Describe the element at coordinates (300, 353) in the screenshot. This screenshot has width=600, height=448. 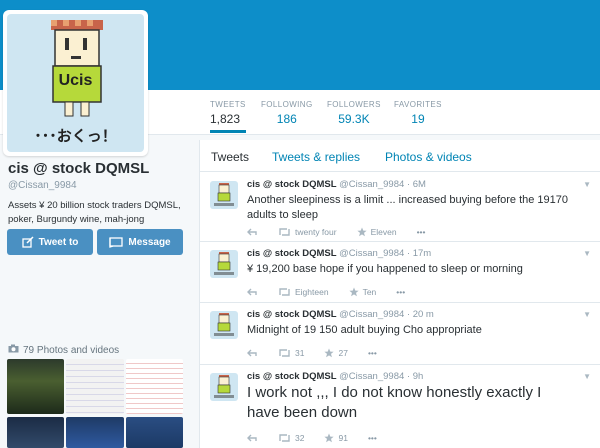
I see `retweet-count: 31` at that location.